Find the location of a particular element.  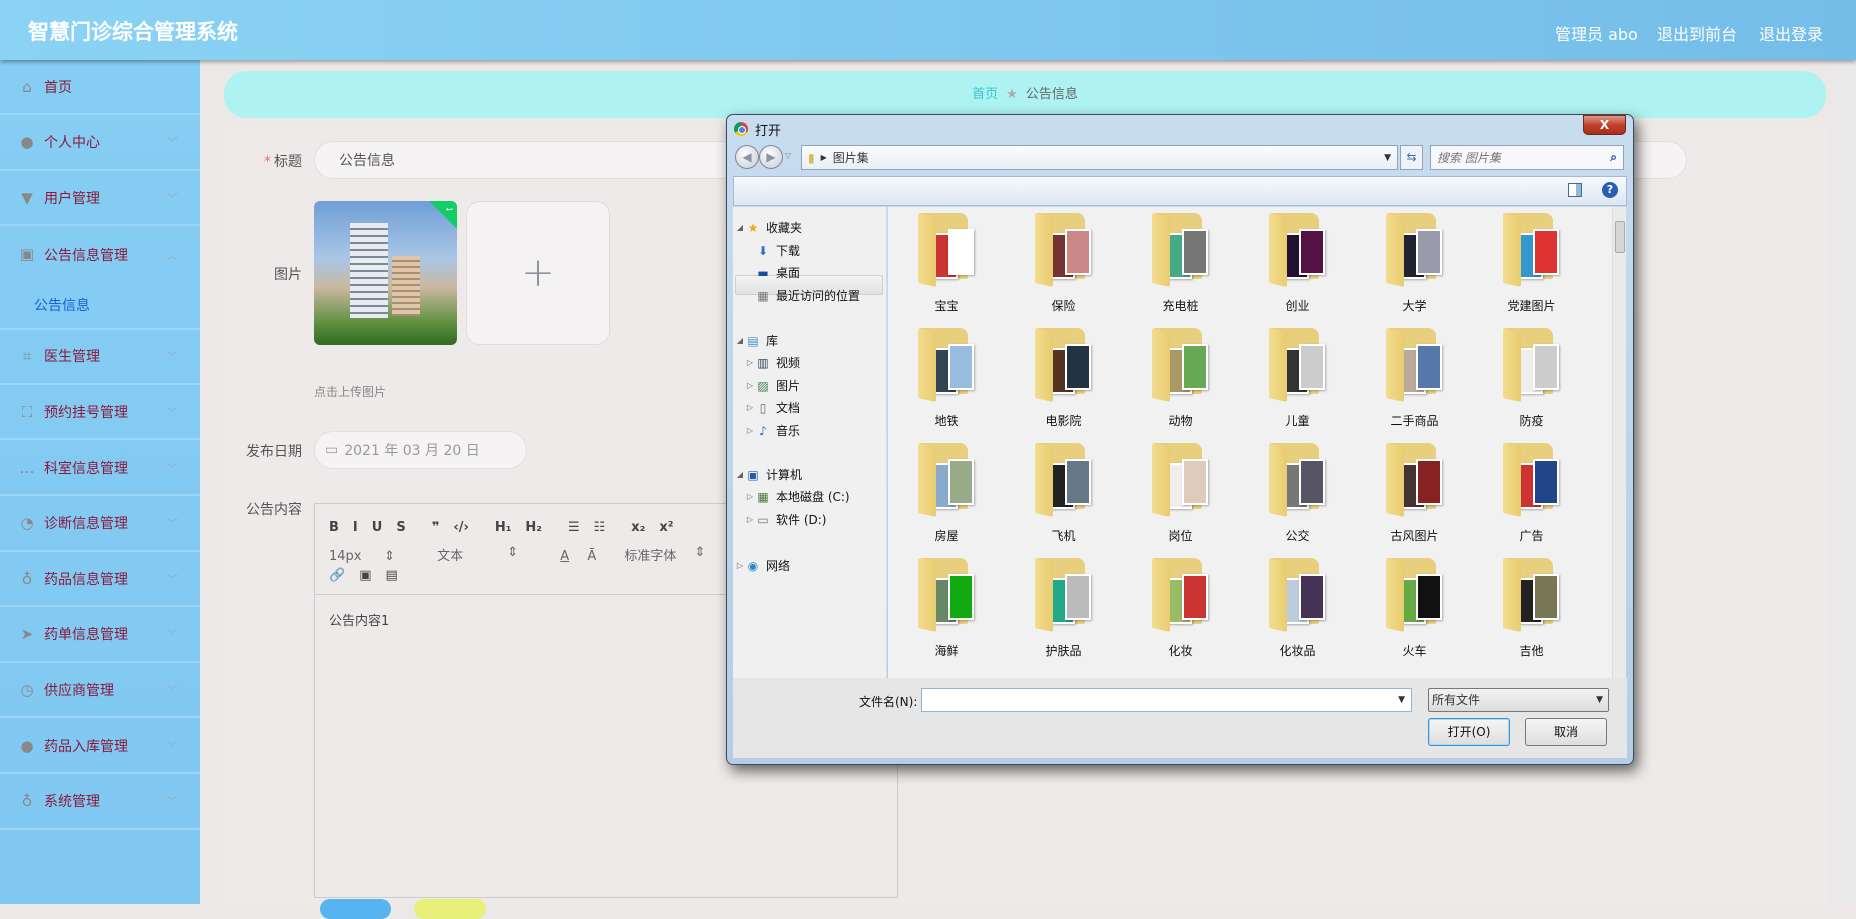

toolbar-button-1: I is located at coordinates (355, 527).